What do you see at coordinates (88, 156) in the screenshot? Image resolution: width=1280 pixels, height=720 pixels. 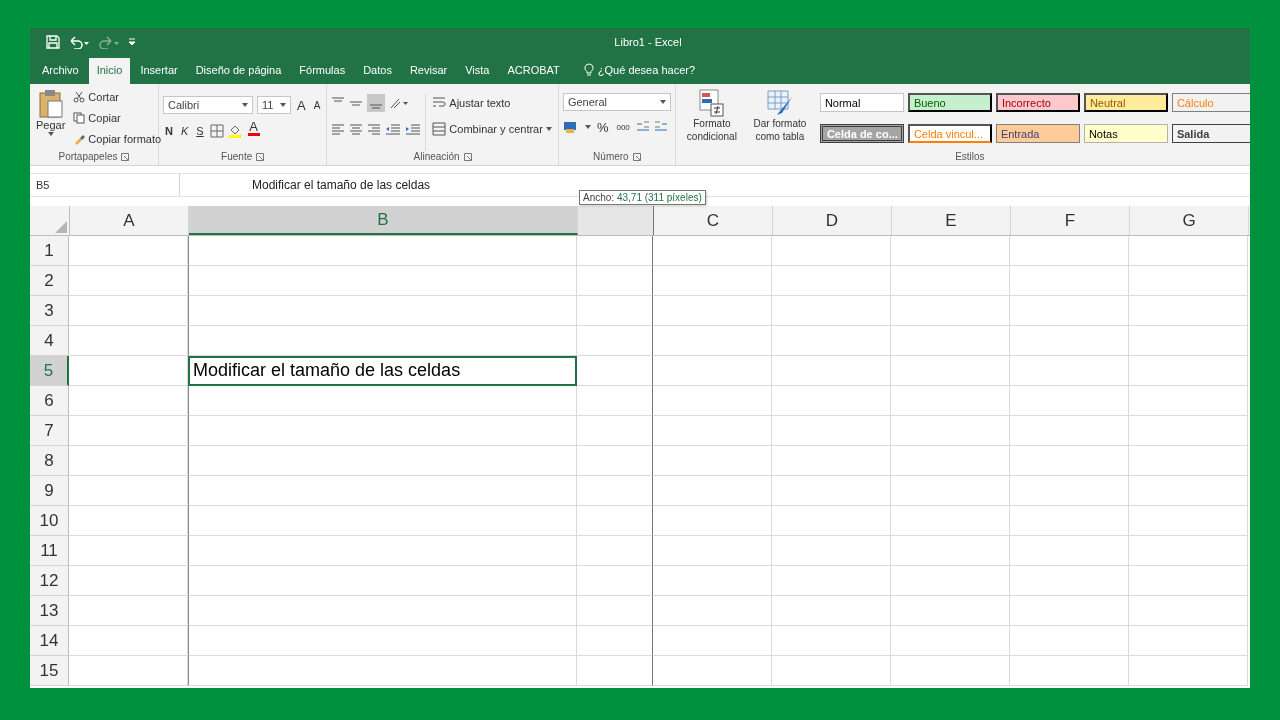 I see `group-label: Portapapeles` at bounding box center [88, 156].